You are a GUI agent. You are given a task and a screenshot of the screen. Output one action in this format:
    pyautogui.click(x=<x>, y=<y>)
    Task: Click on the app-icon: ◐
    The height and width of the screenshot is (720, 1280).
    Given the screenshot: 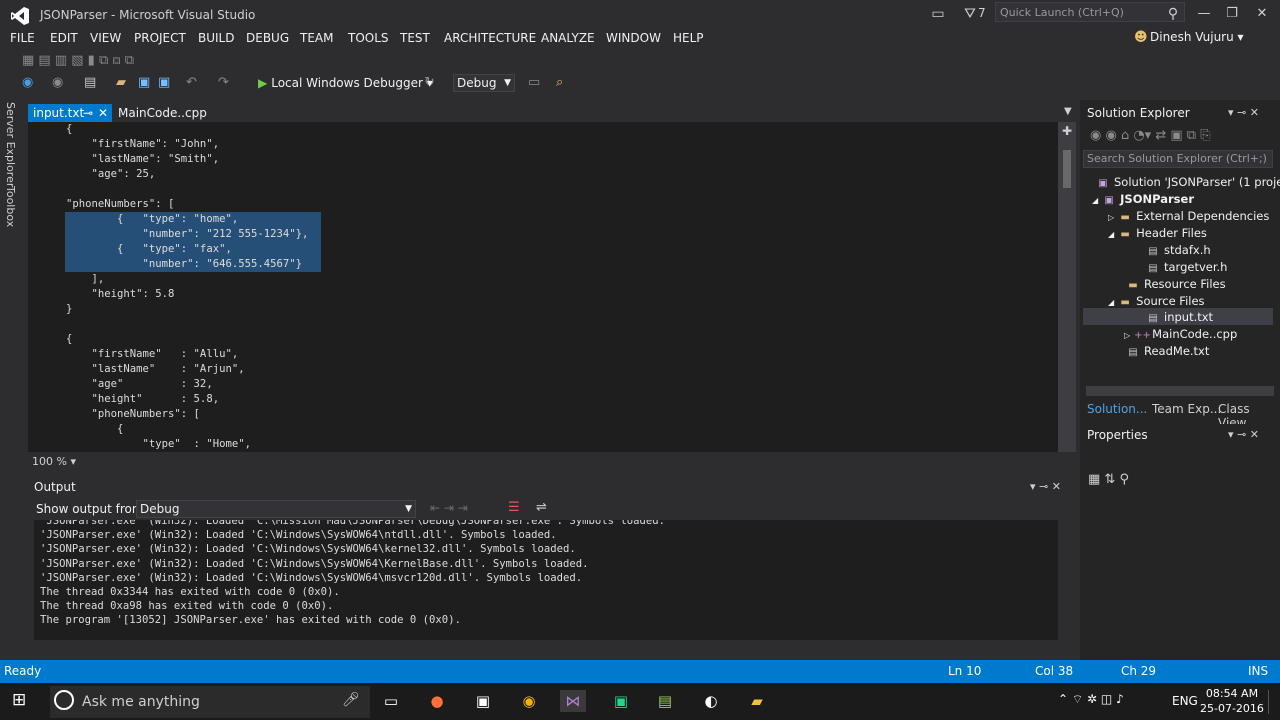 What is the action you would take?
    pyautogui.click(x=711, y=701)
    